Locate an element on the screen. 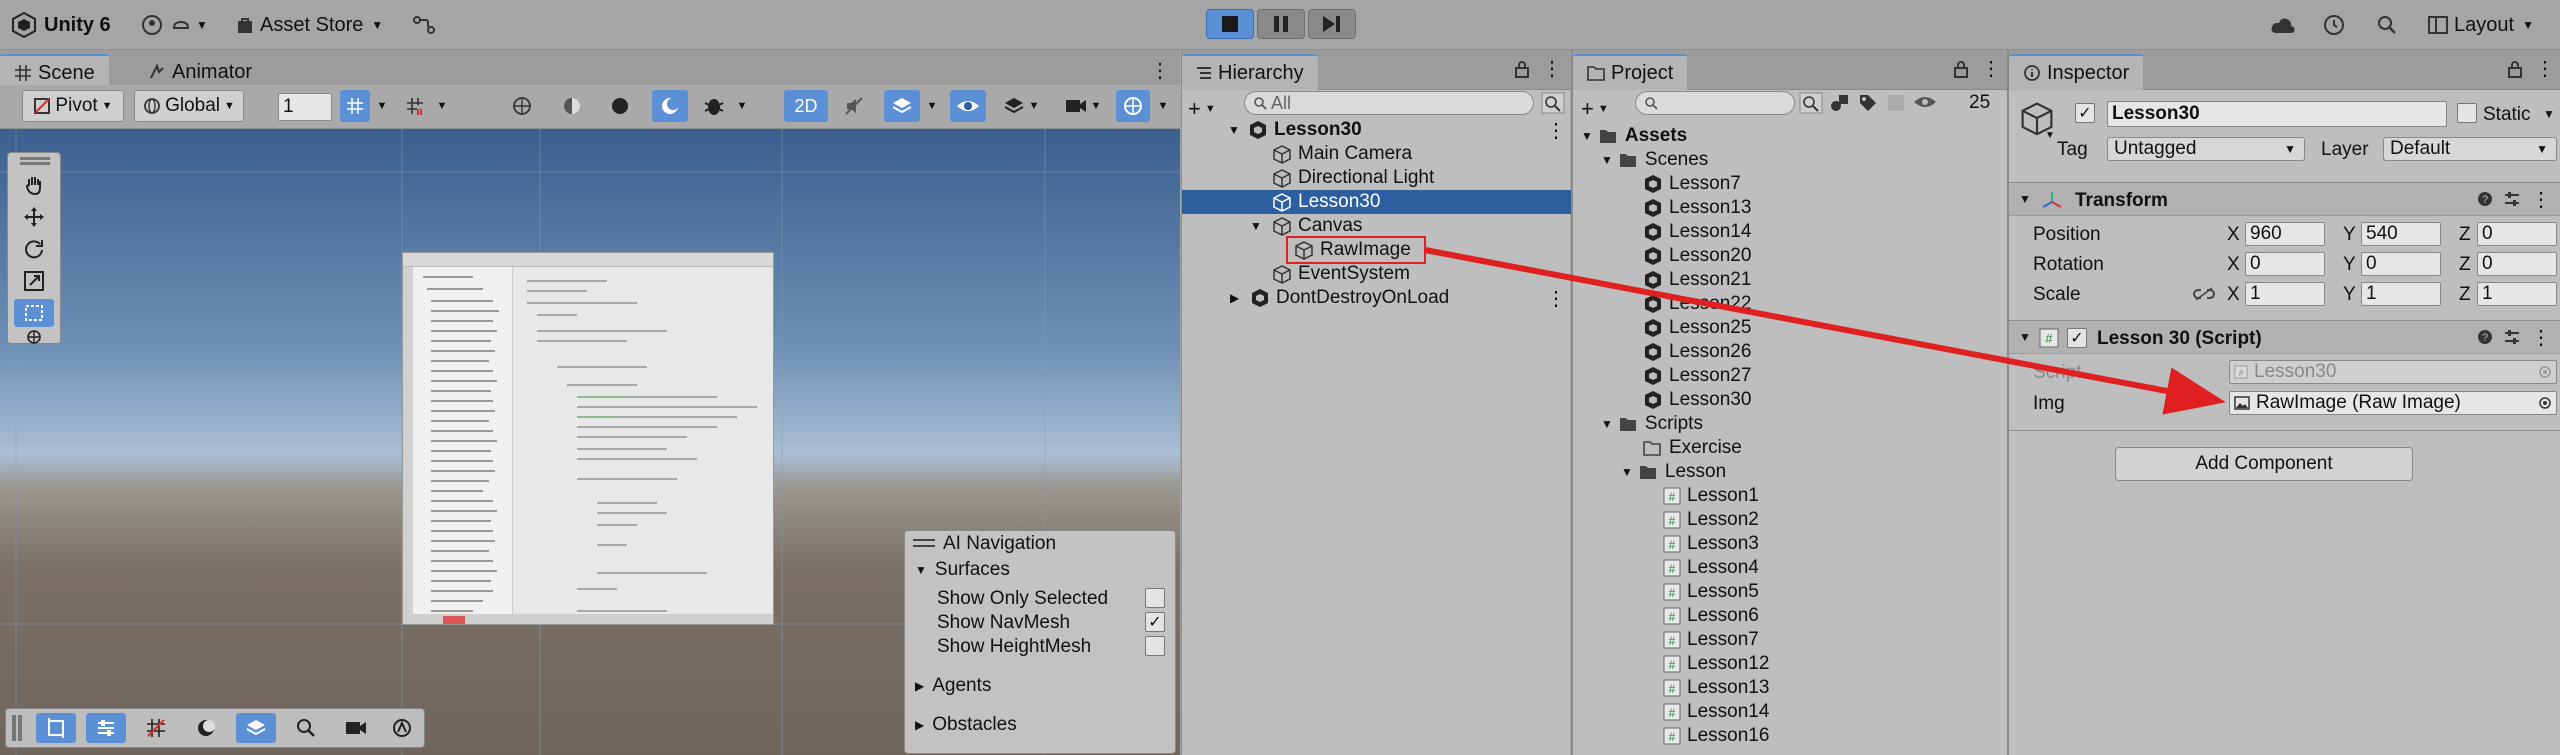  scene-file-row: Lesson27 is located at coordinates (1697, 376).